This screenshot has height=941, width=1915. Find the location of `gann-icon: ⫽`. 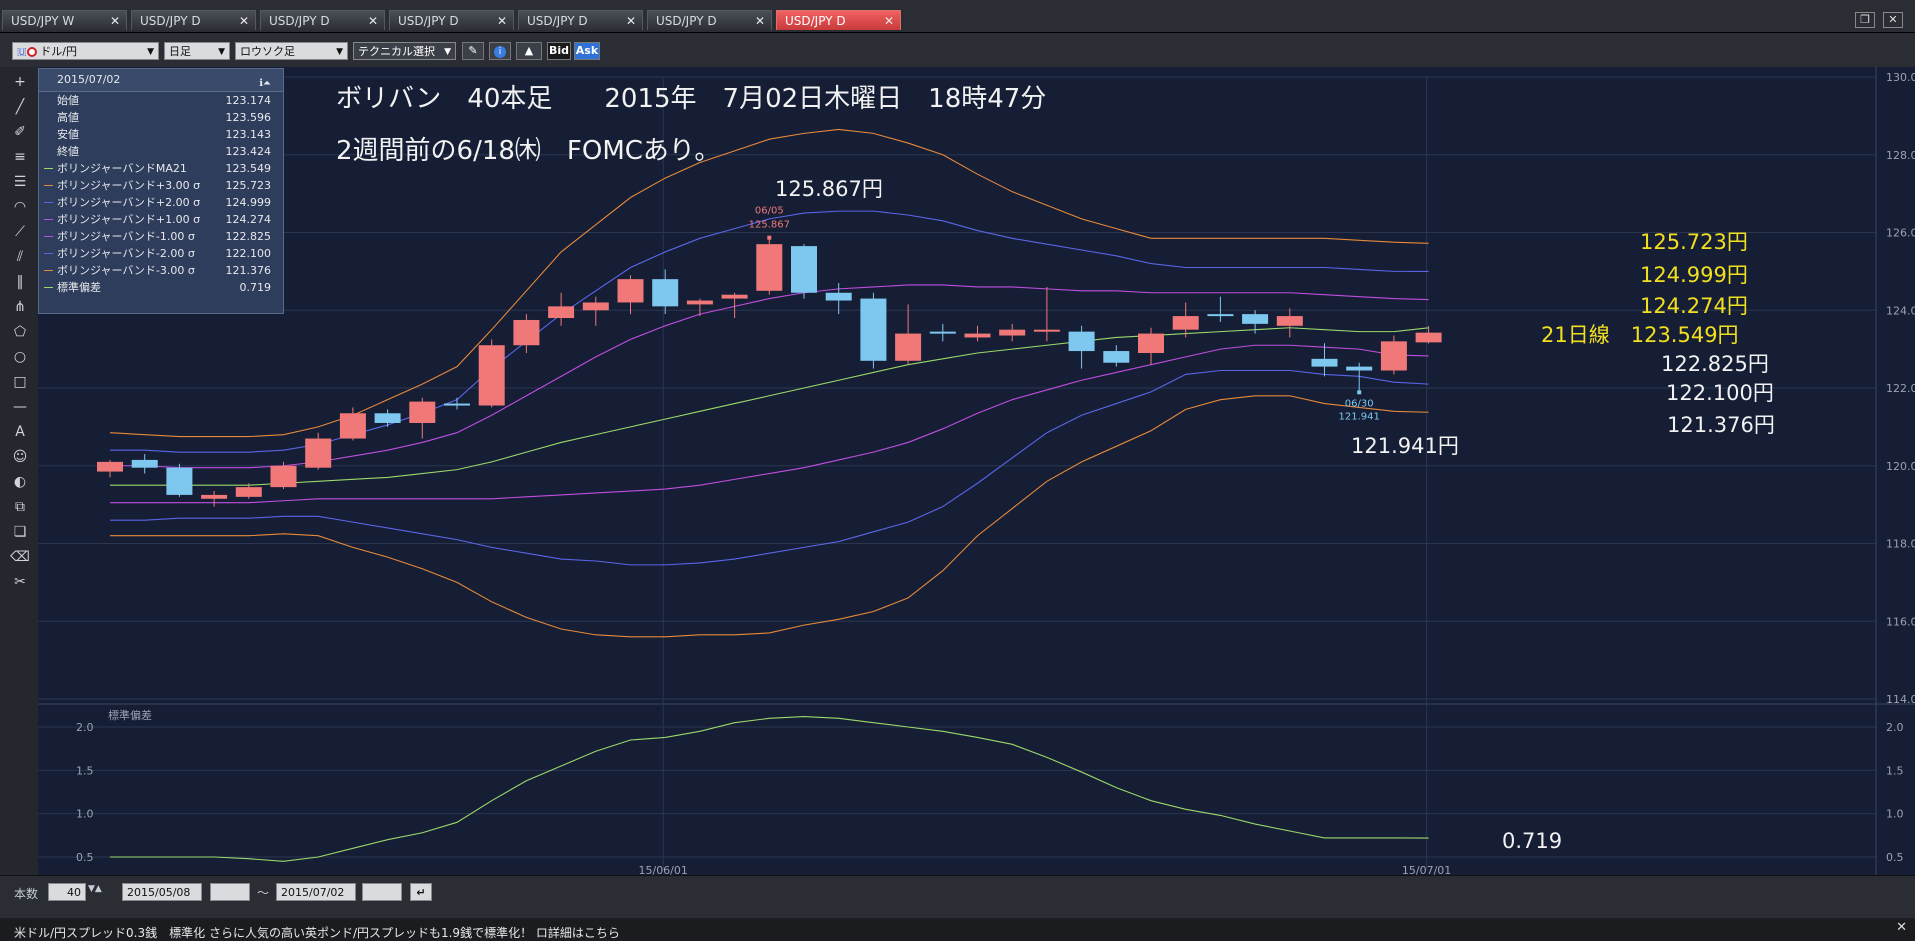

gann-icon: ⫽ is located at coordinates (20, 257).